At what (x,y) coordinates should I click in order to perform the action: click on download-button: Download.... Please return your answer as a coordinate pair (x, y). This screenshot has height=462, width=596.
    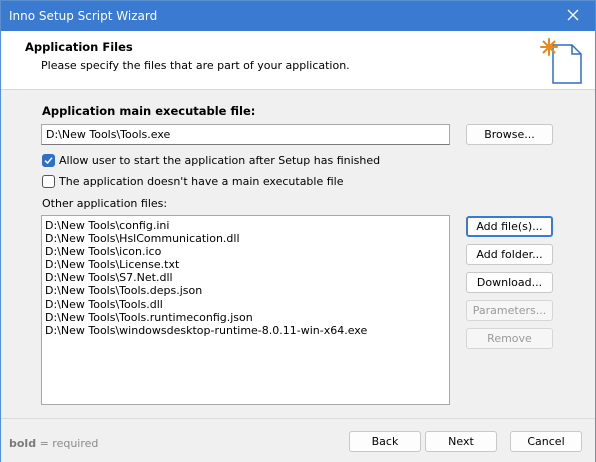
    Looking at the image, I should click on (509, 282).